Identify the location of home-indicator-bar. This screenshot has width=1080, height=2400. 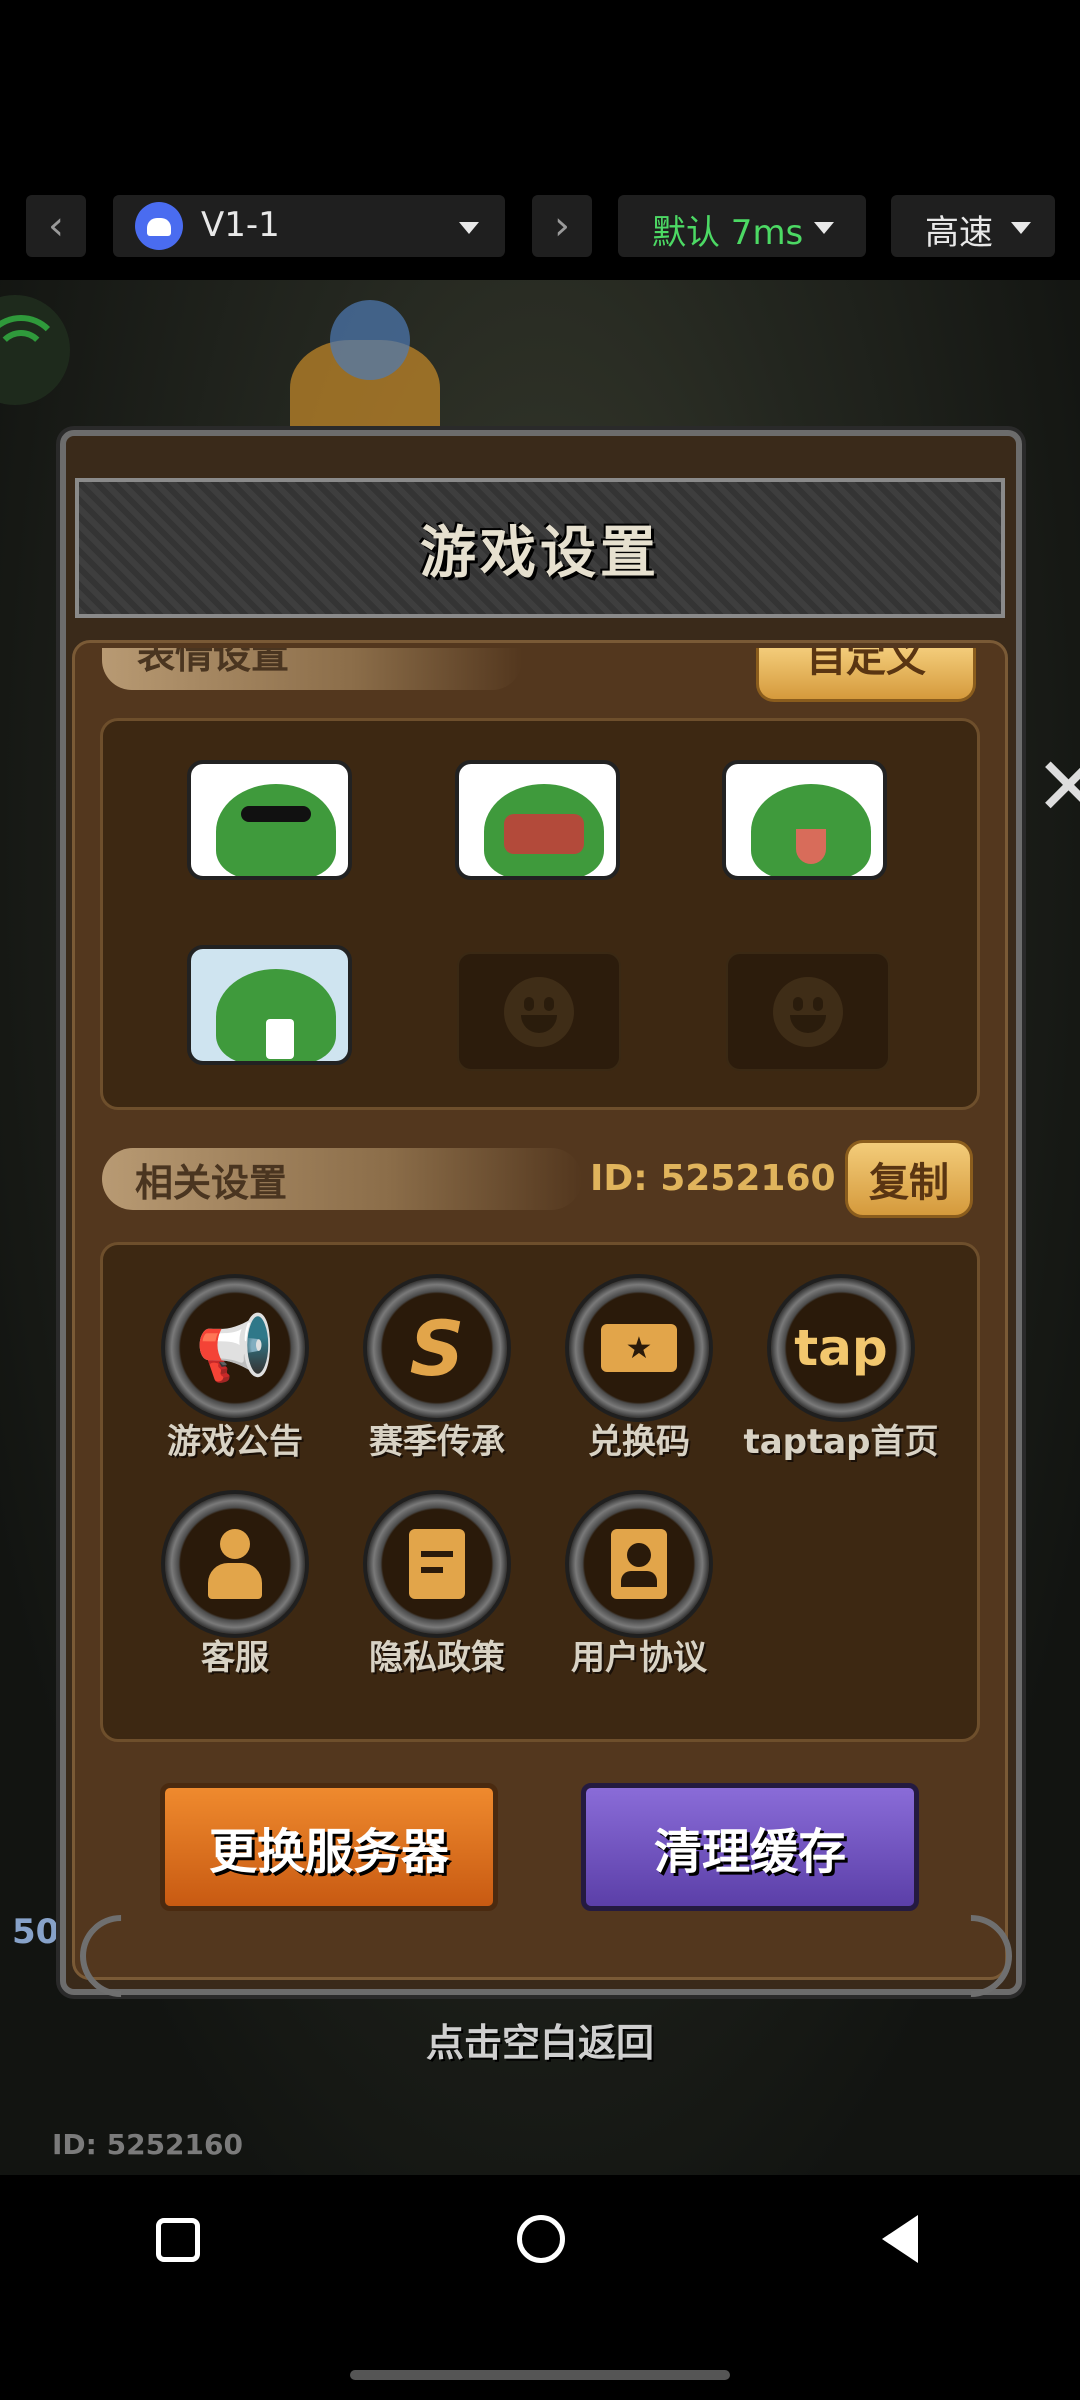
(540, 2375).